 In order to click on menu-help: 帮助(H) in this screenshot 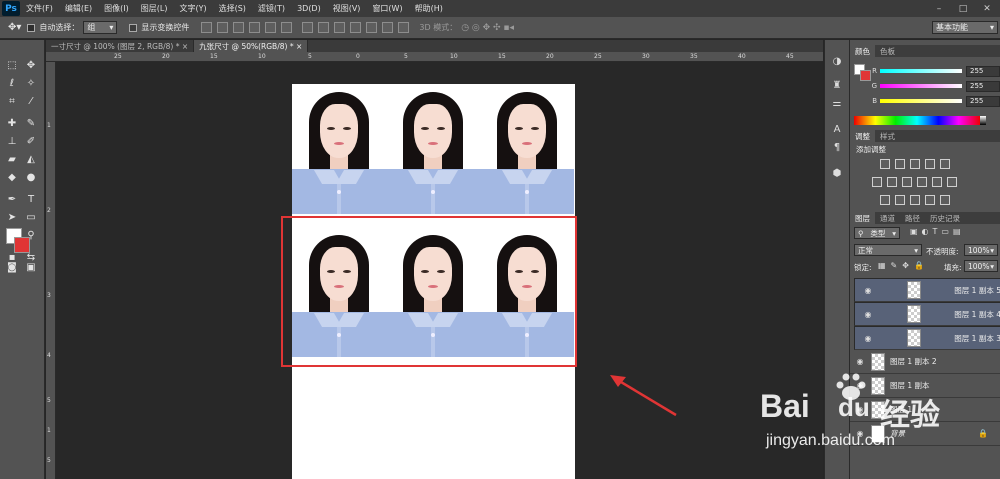, I will do `click(429, 8)`.